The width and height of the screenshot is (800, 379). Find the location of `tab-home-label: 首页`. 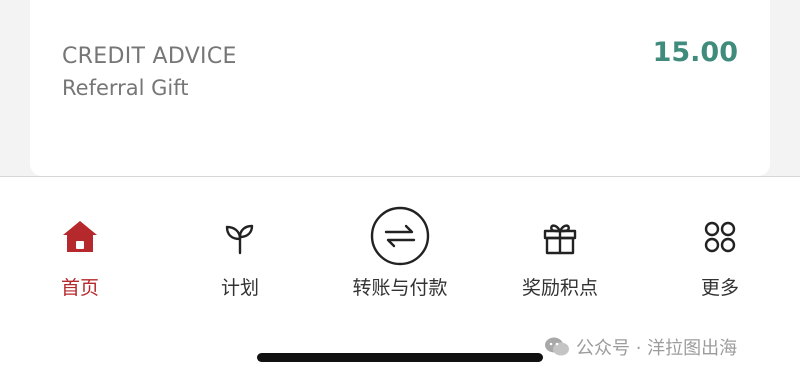

tab-home-label: 首页 is located at coordinates (79, 288).